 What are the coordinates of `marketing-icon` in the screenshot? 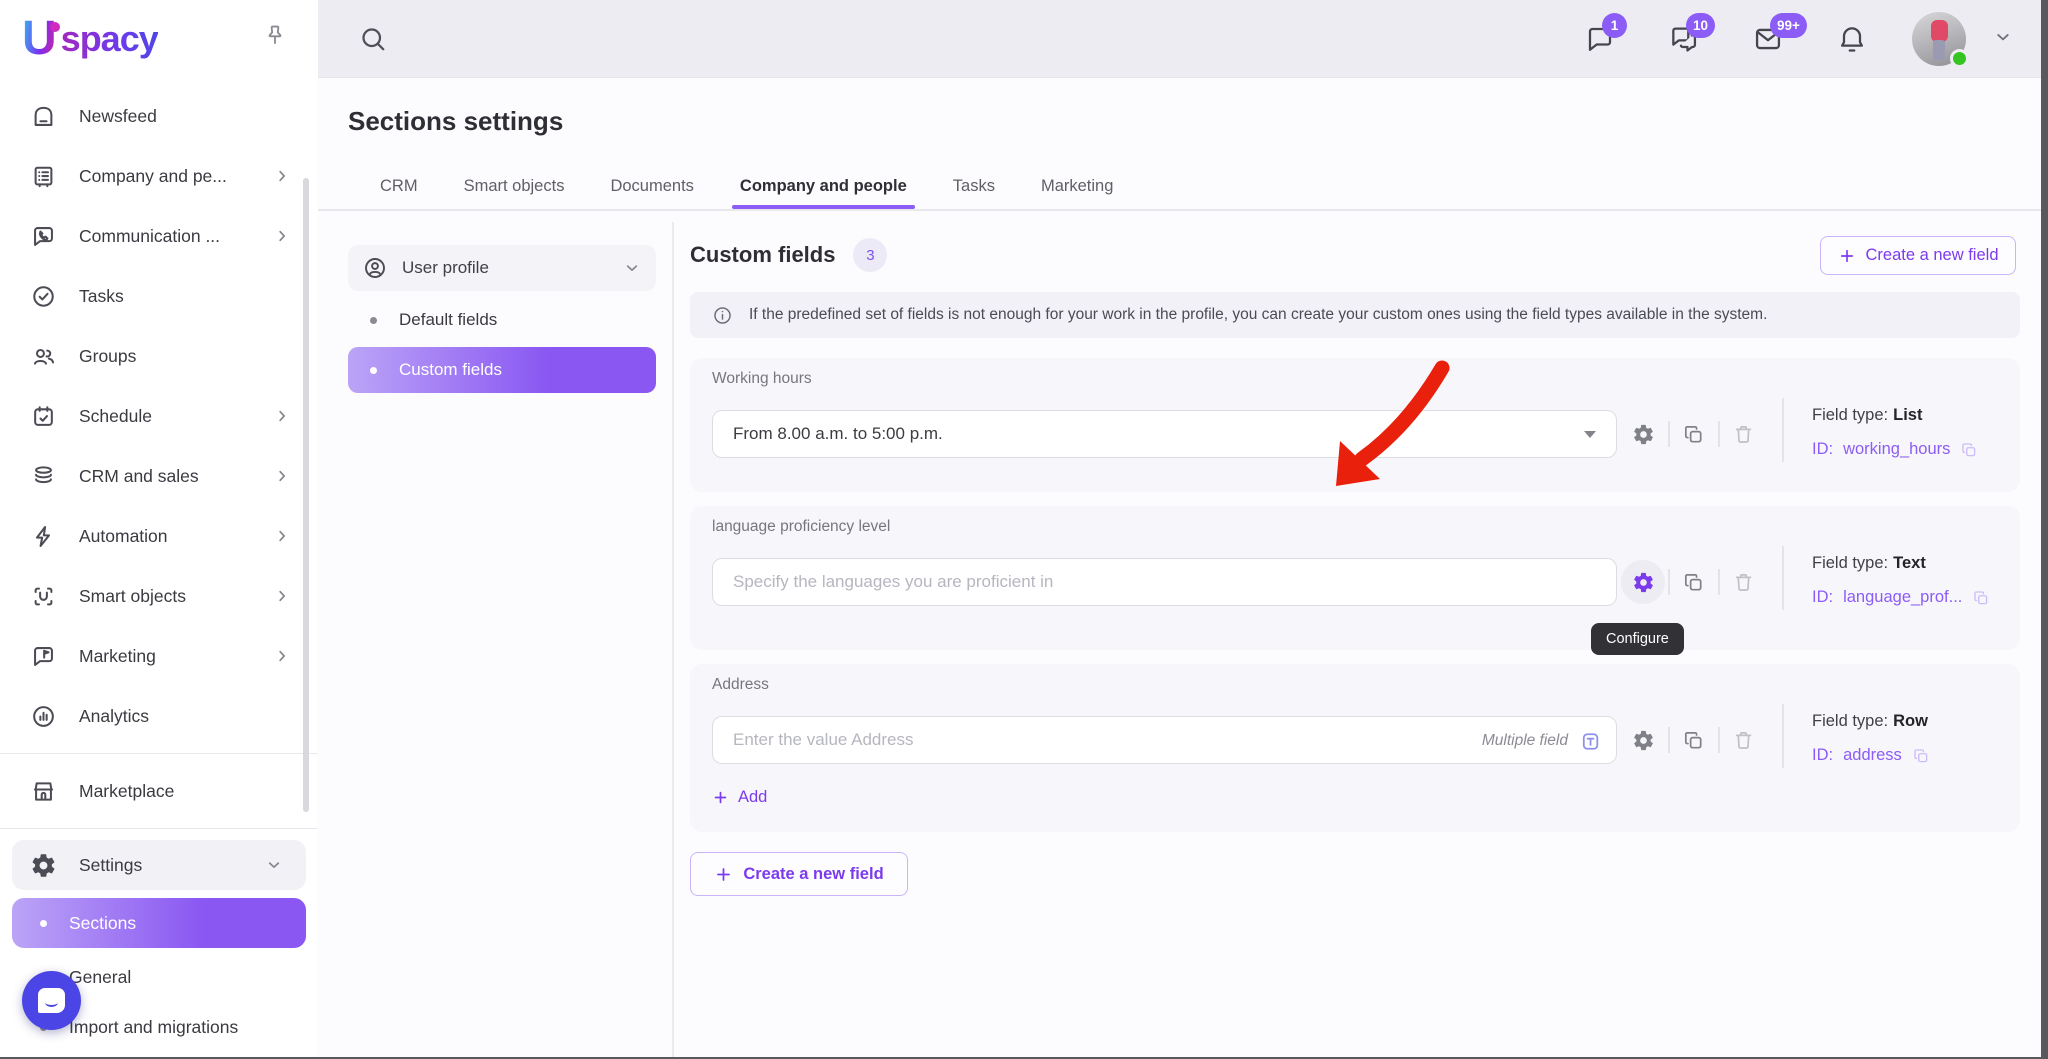 It's located at (43, 656).